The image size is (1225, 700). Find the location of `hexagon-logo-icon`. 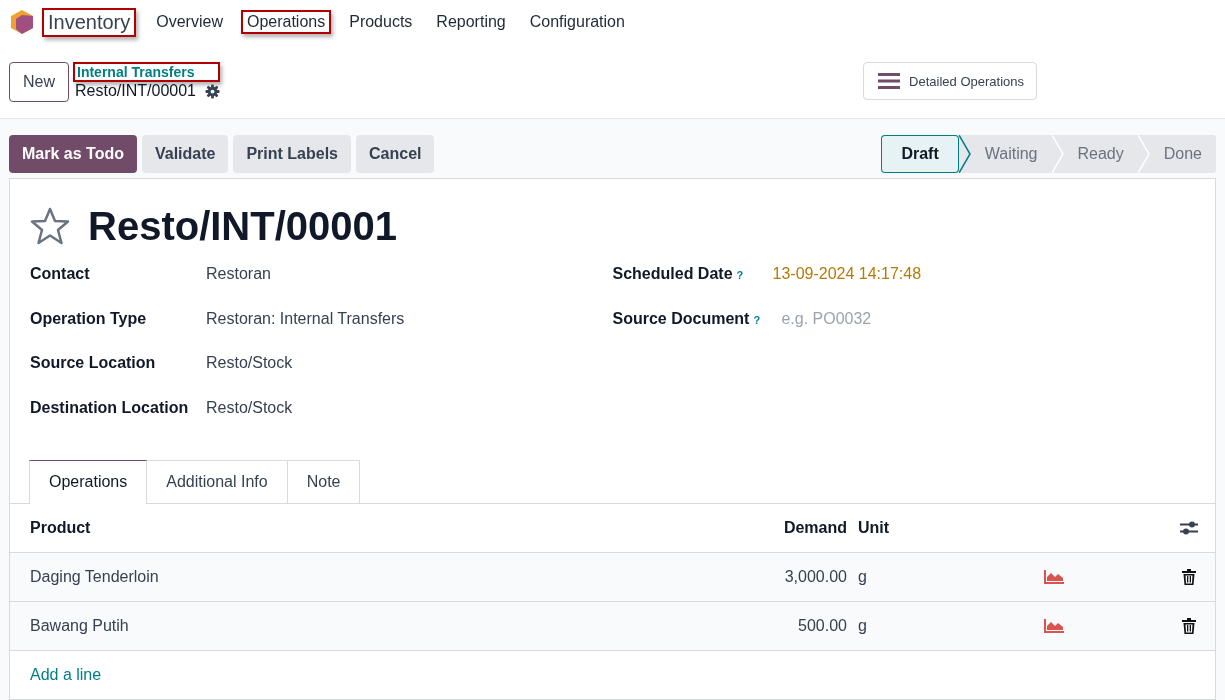

hexagon-logo-icon is located at coordinates (22, 22).